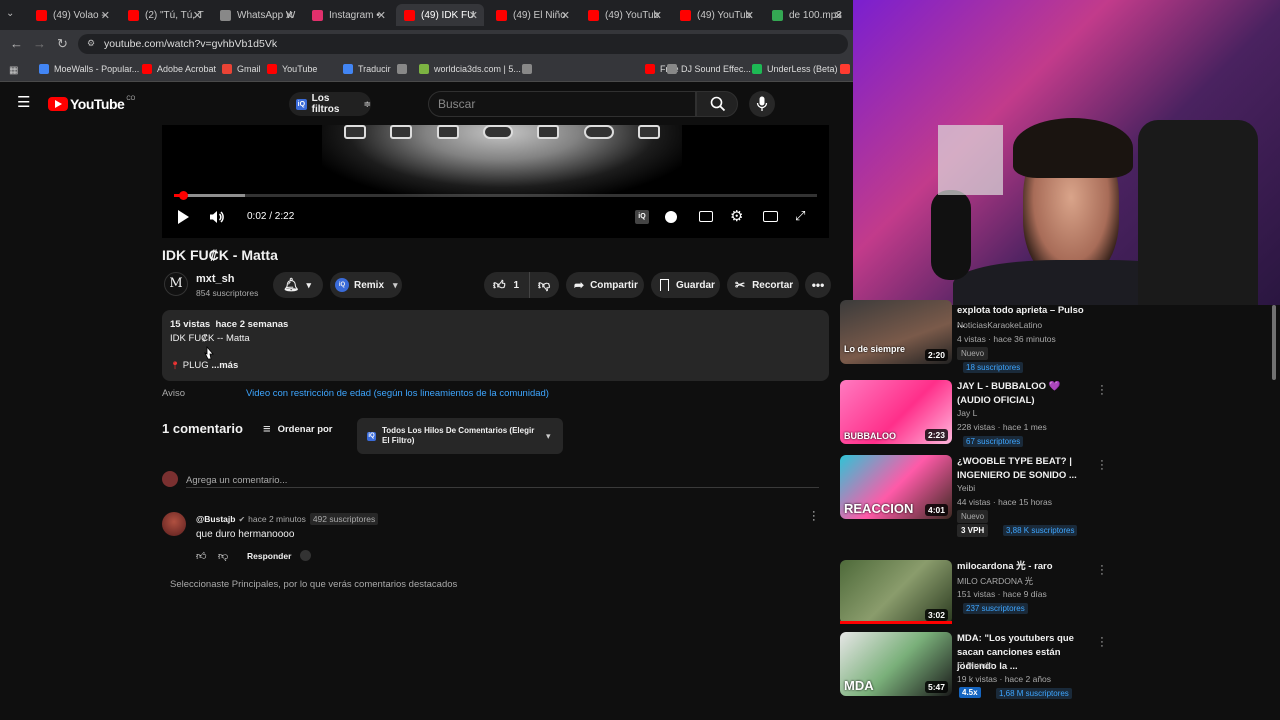  What do you see at coordinates (532, 15) in the screenshot?
I see `browser-tab: (49) El Niño ✕` at bounding box center [532, 15].